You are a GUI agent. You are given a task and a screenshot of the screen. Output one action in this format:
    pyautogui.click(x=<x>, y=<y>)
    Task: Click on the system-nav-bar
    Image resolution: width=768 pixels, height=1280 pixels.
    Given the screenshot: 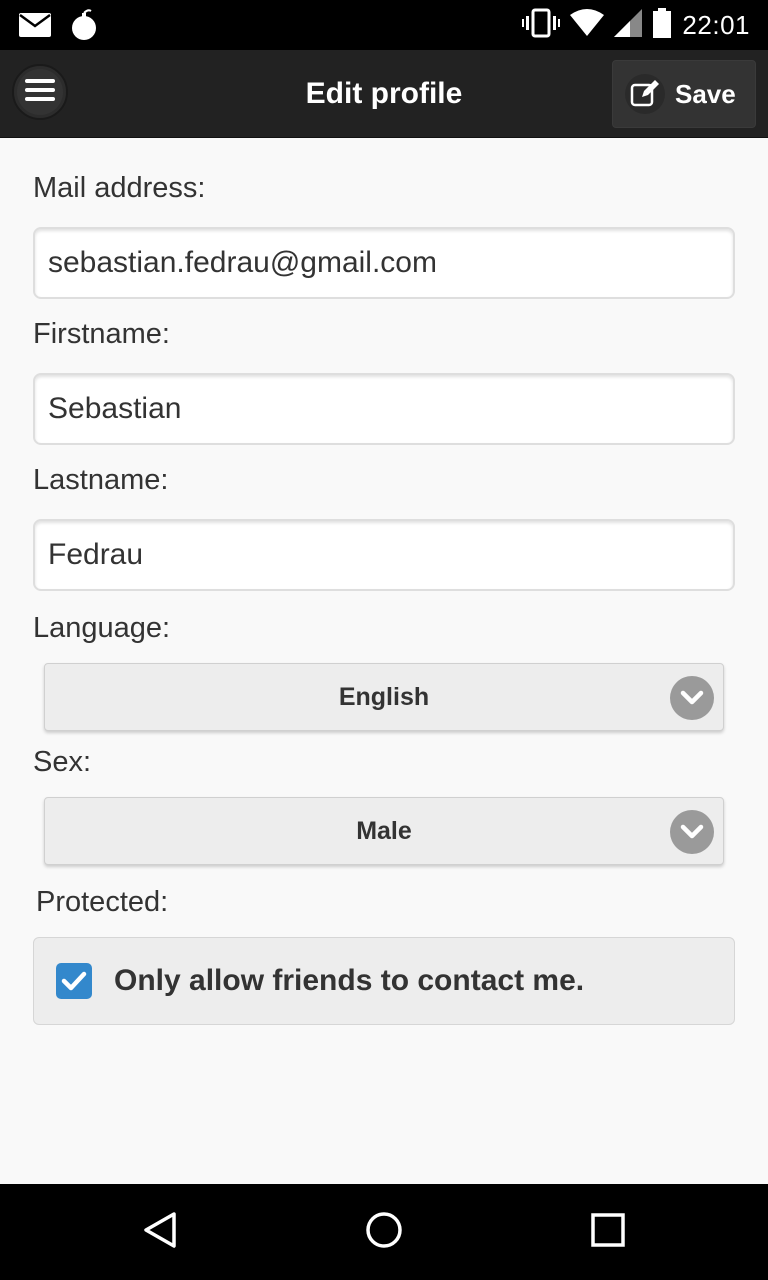 What is the action you would take?
    pyautogui.click(x=384, y=1232)
    